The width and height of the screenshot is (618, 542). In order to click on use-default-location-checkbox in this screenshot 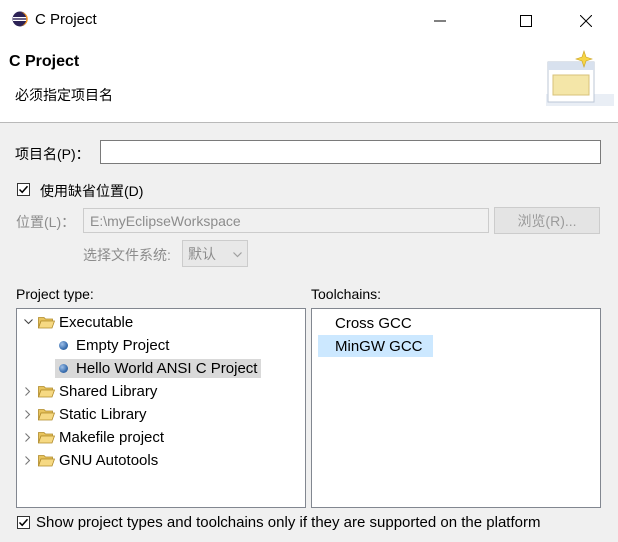, I will do `click(23, 189)`.